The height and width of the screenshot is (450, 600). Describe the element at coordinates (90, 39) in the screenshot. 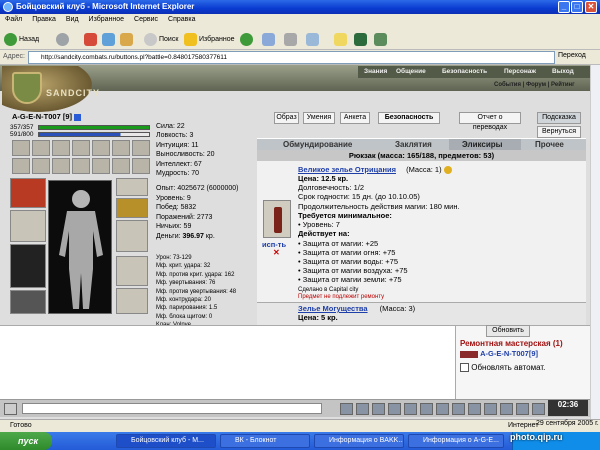

I see `stop-button` at that location.